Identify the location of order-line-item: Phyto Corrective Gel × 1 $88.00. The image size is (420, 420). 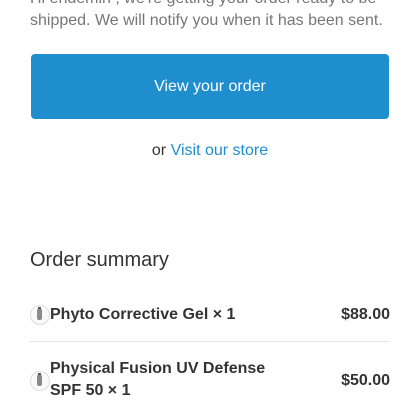
(210, 315).